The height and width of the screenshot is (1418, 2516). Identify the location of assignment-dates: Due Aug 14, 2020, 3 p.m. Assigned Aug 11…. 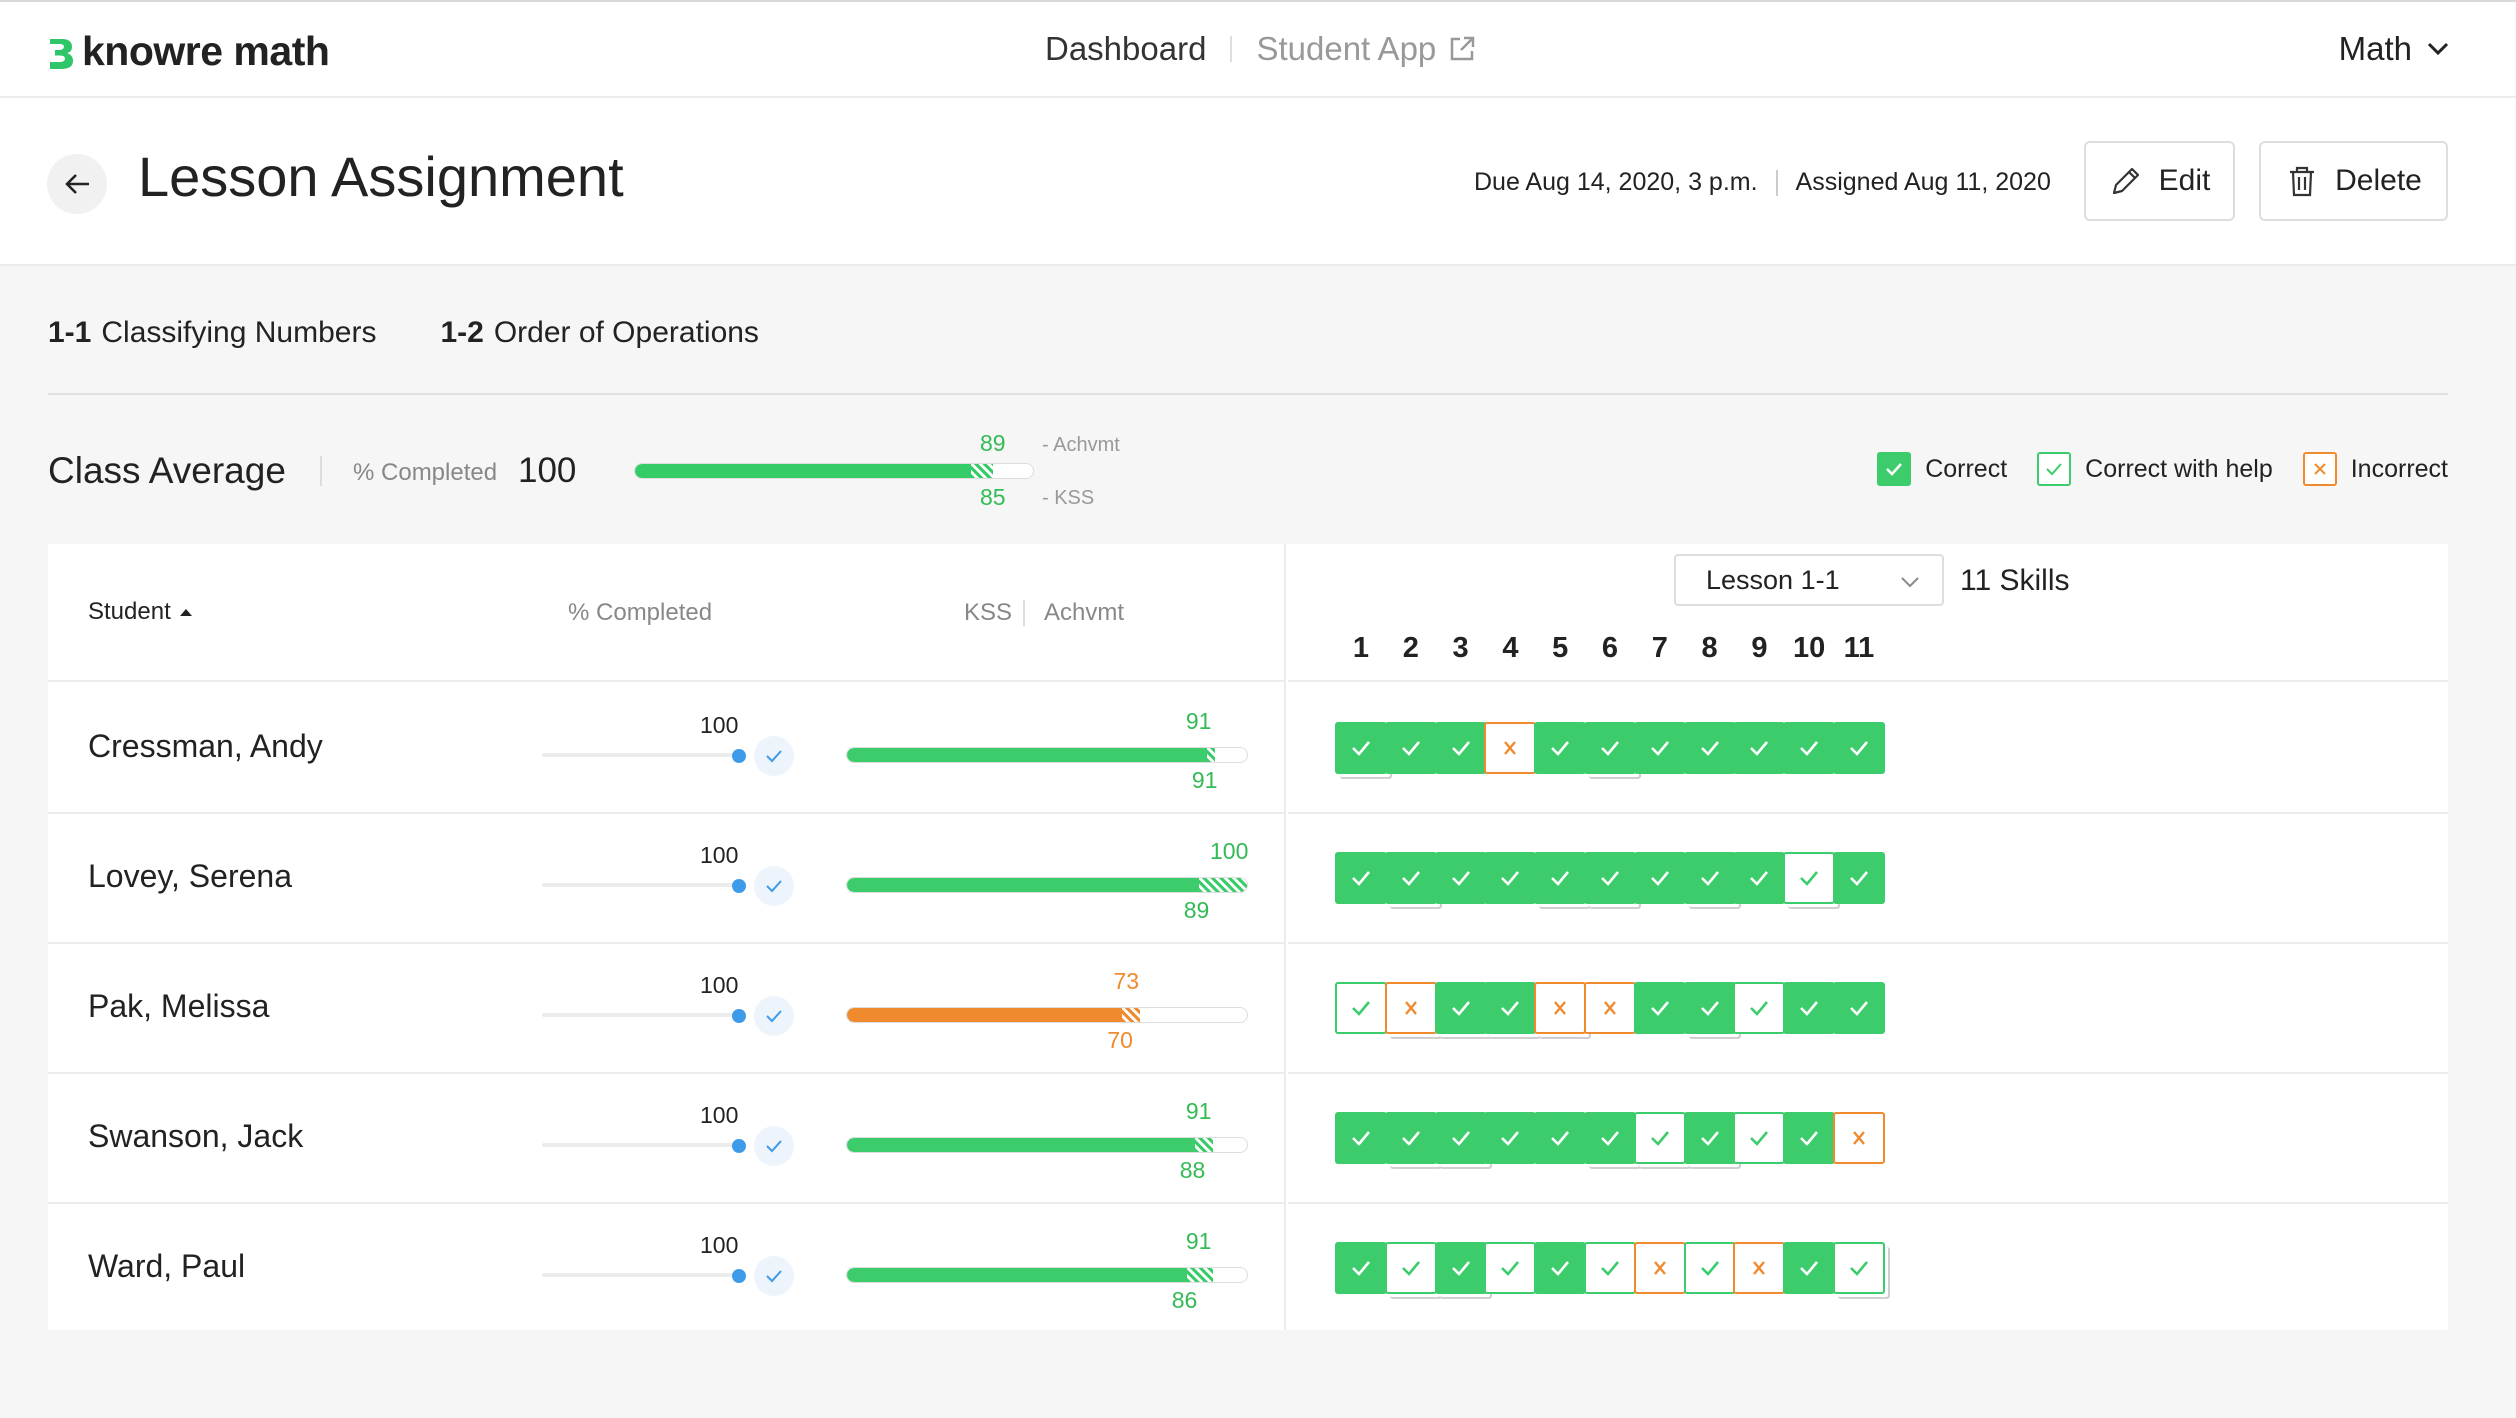
(1762, 182).